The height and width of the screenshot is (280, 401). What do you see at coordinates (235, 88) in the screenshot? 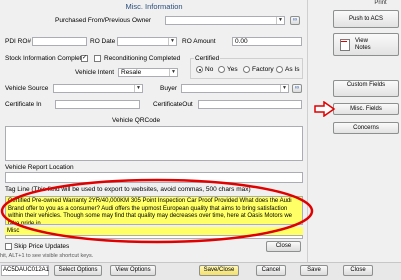
I see `buyer-dropdown: ▼` at bounding box center [235, 88].